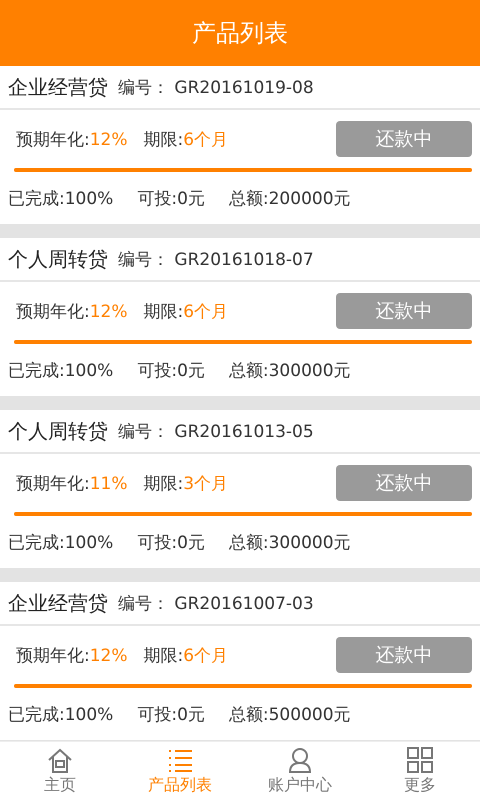 The height and width of the screenshot is (800, 480). What do you see at coordinates (289, 199) in the screenshot?
I see `total-amount: 总额:200000元` at bounding box center [289, 199].